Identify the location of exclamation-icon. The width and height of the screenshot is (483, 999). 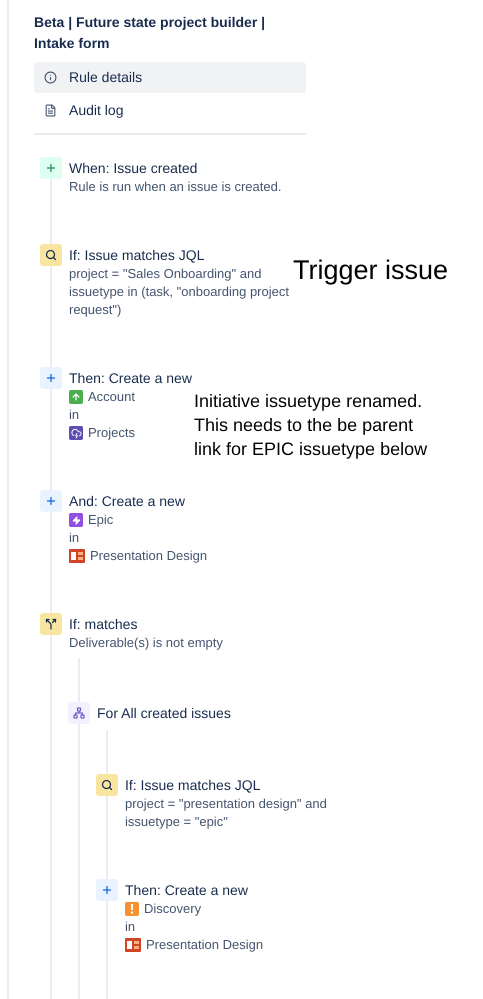
(132, 909).